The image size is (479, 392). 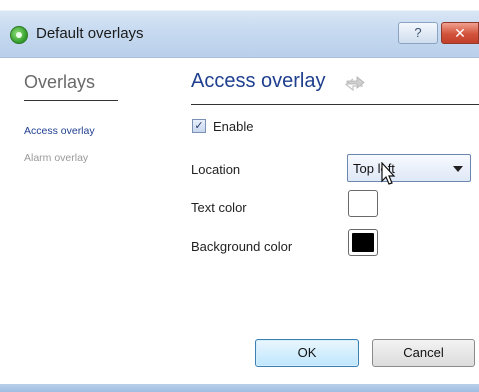 What do you see at coordinates (388, 173) in the screenshot?
I see `mouse-cursor-icon` at bounding box center [388, 173].